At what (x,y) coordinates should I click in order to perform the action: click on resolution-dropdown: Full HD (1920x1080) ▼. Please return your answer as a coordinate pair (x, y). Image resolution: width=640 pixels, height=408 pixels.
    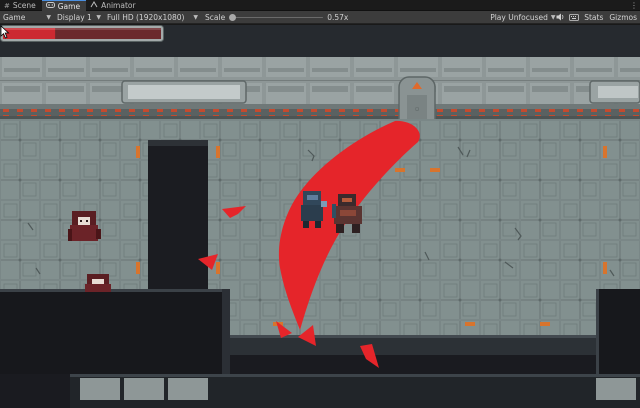
    Looking at the image, I should click on (152, 17).